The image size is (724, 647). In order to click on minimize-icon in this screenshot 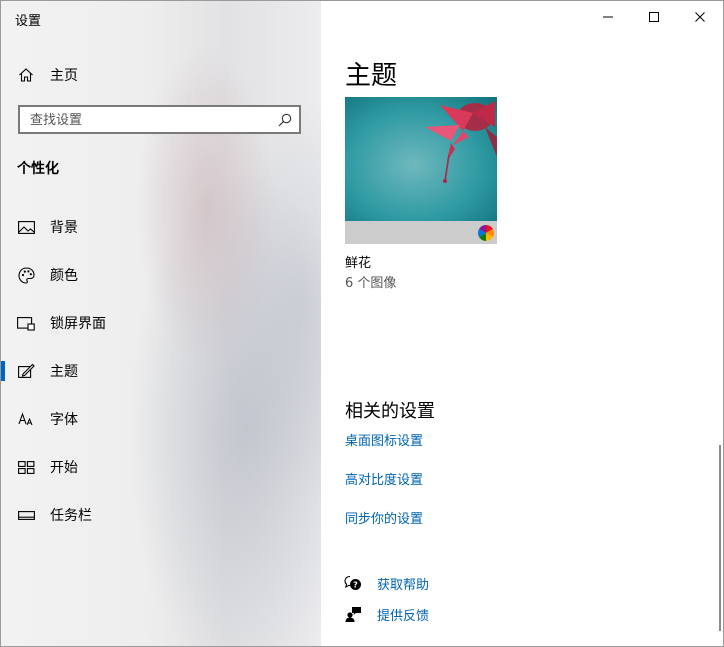, I will do `click(608, 17)`.